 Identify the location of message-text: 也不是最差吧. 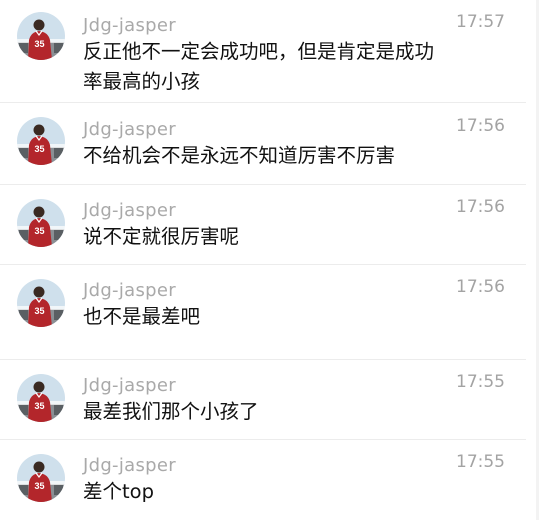
(142, 316).